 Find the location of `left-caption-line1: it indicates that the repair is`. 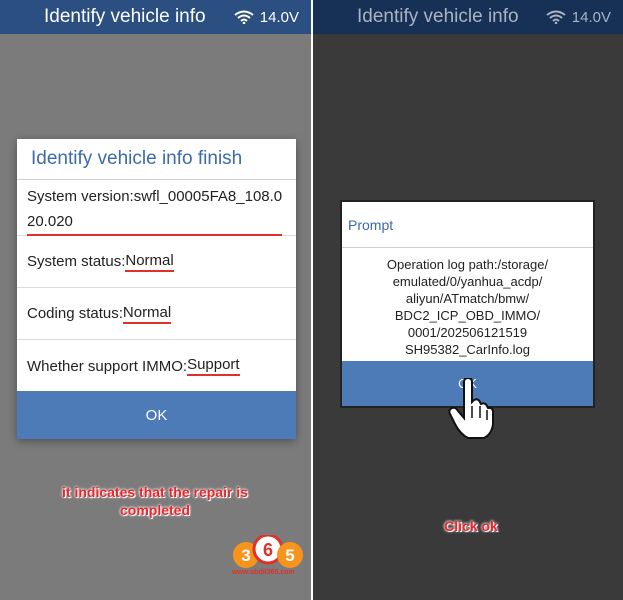

left-caption-line1: it indicates that the repair is is located at coordinates (155, 492).